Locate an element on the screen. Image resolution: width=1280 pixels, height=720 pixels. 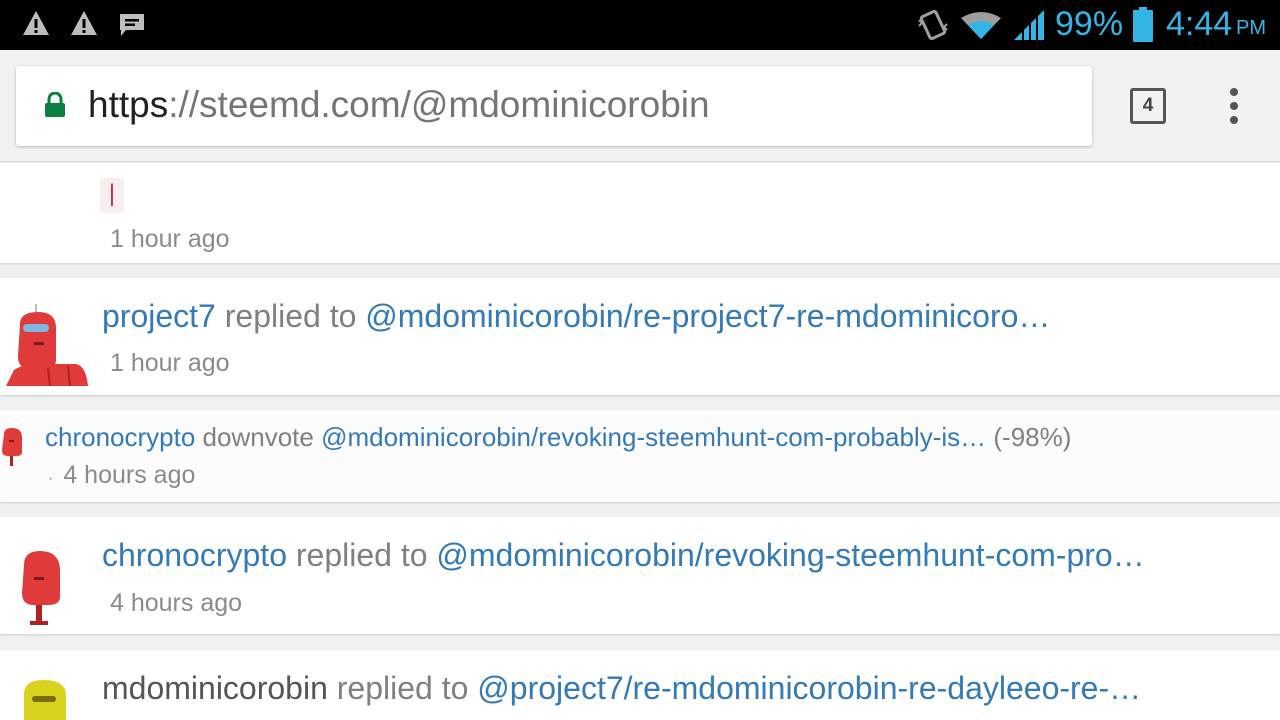
url-scheme: https is located at coordinates (128, 104).